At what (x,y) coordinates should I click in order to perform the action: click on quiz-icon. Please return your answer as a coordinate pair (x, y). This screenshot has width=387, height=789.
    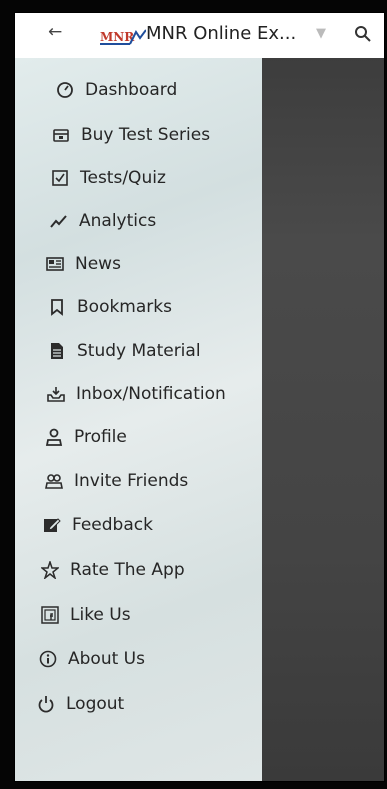
    Looking at the image, I should click on (60, 178).